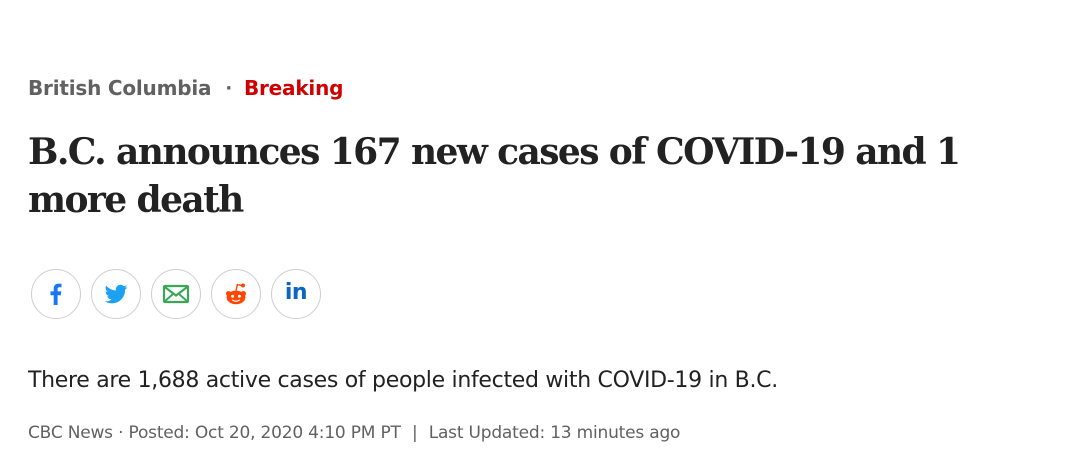 Image resolution: width=1080 pixels, height=462 pixels. What do you see at coordinates (293, 88) in the screenshot?
I see `breaking-label: Breaking` at bounding box center [293, 88].